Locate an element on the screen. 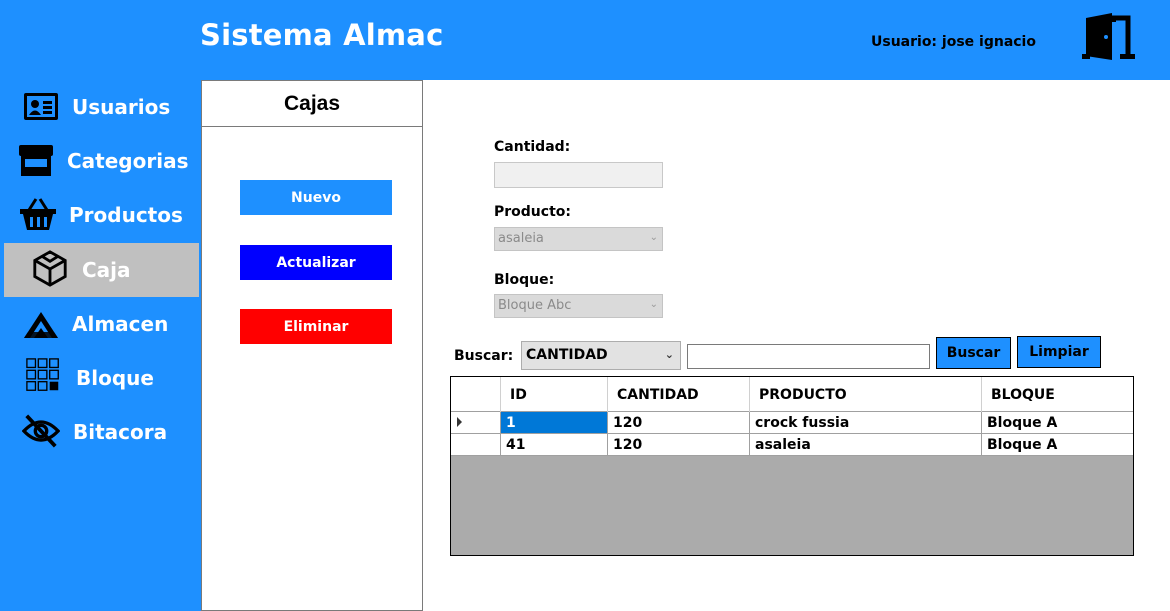 The width and height of the screenshot is (1170, 611). grid-blocks-icon is located at coordinates (44, 376).